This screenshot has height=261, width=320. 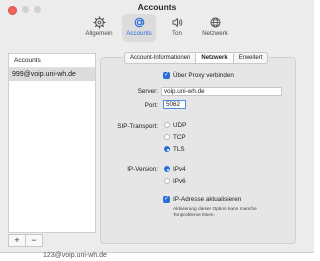 I want to click on server-label: Server:, so click(x=147, y=91).